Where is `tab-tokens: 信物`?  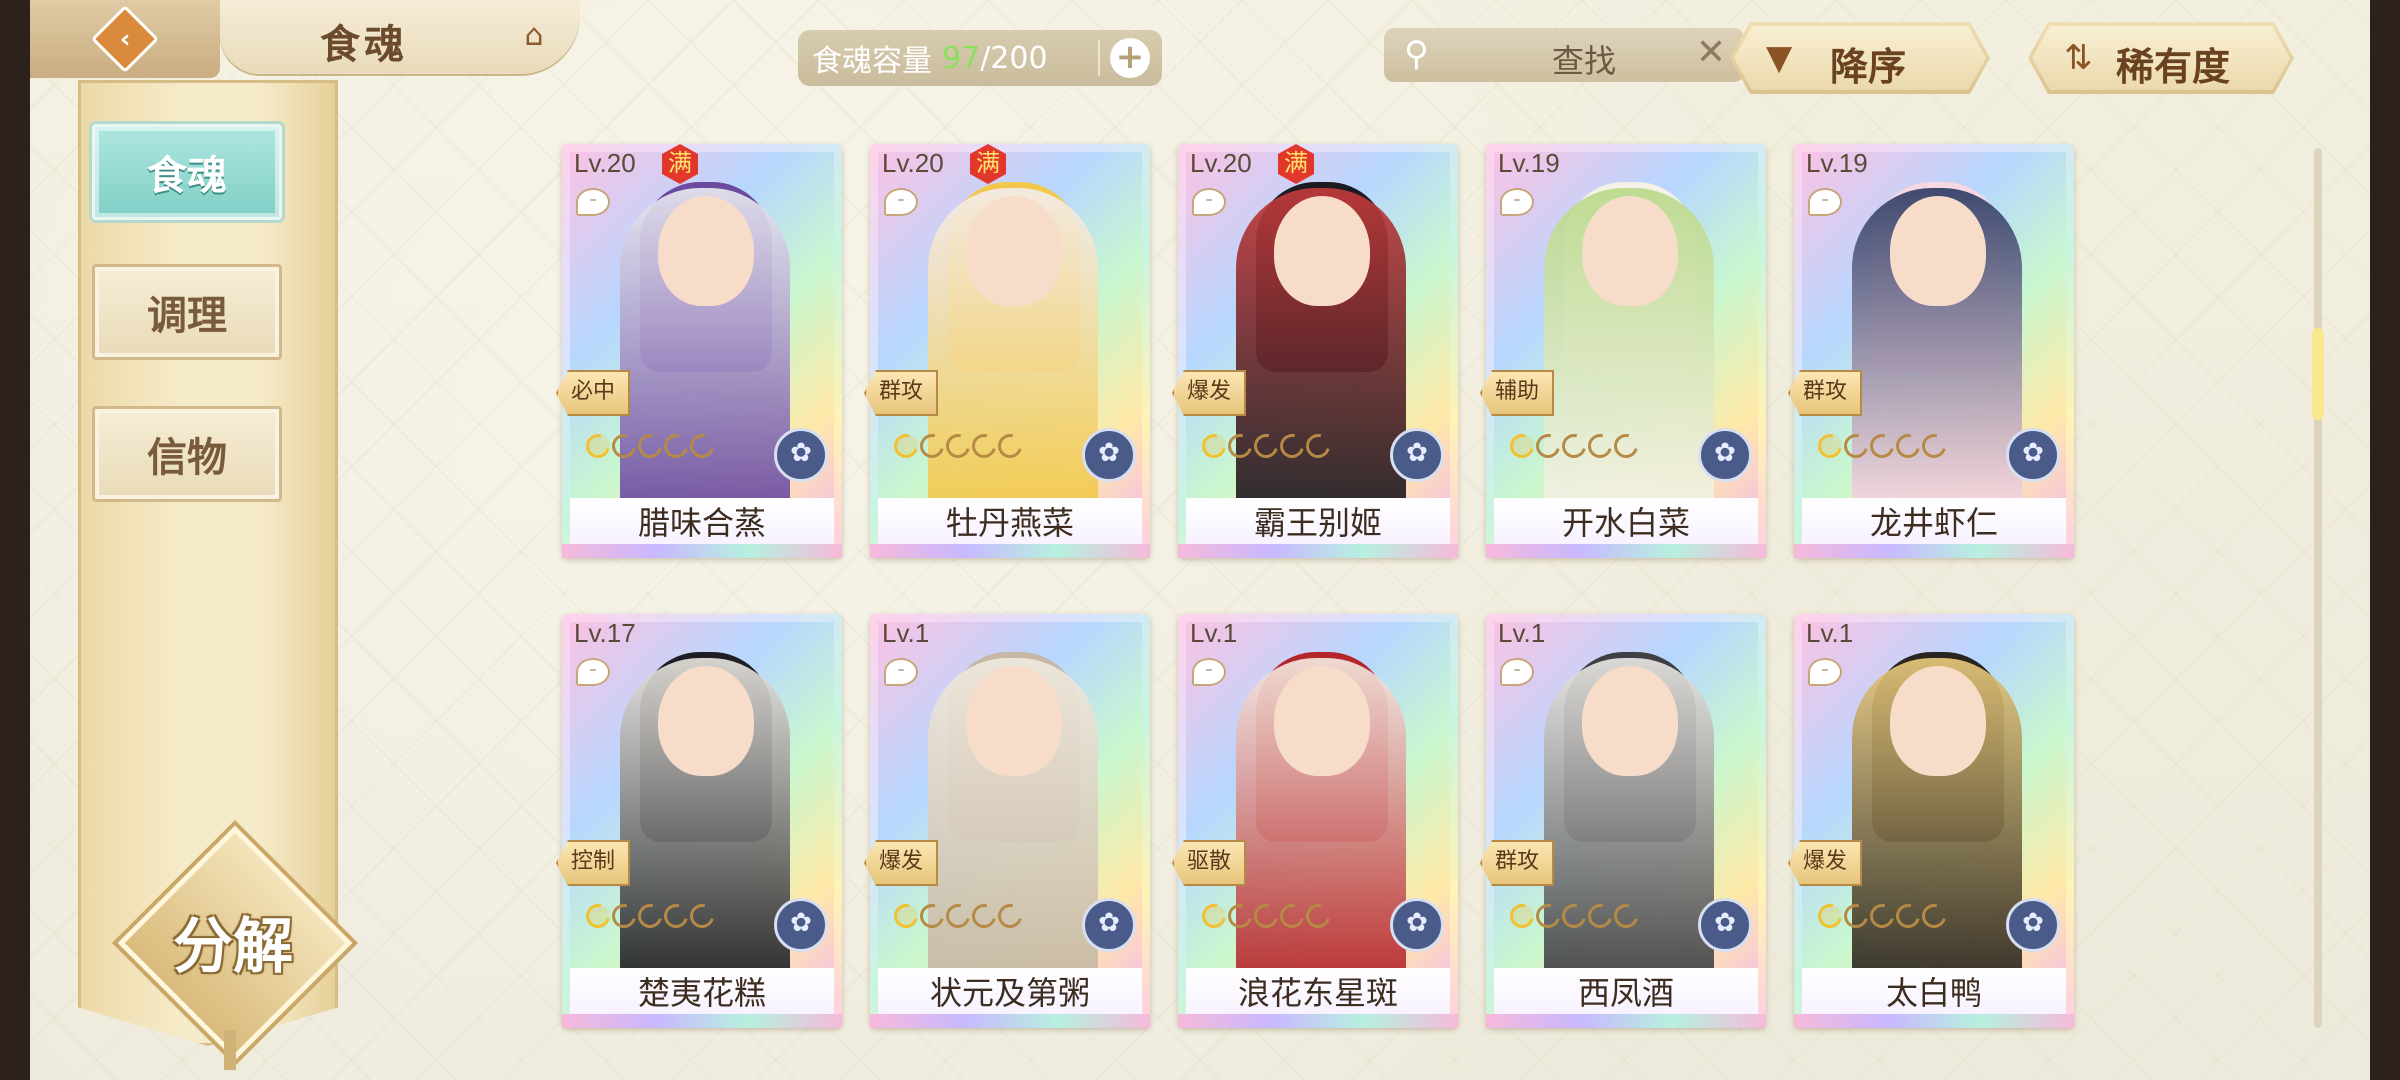
tab-tokens: 信物 is located at coordinates (187, 454).